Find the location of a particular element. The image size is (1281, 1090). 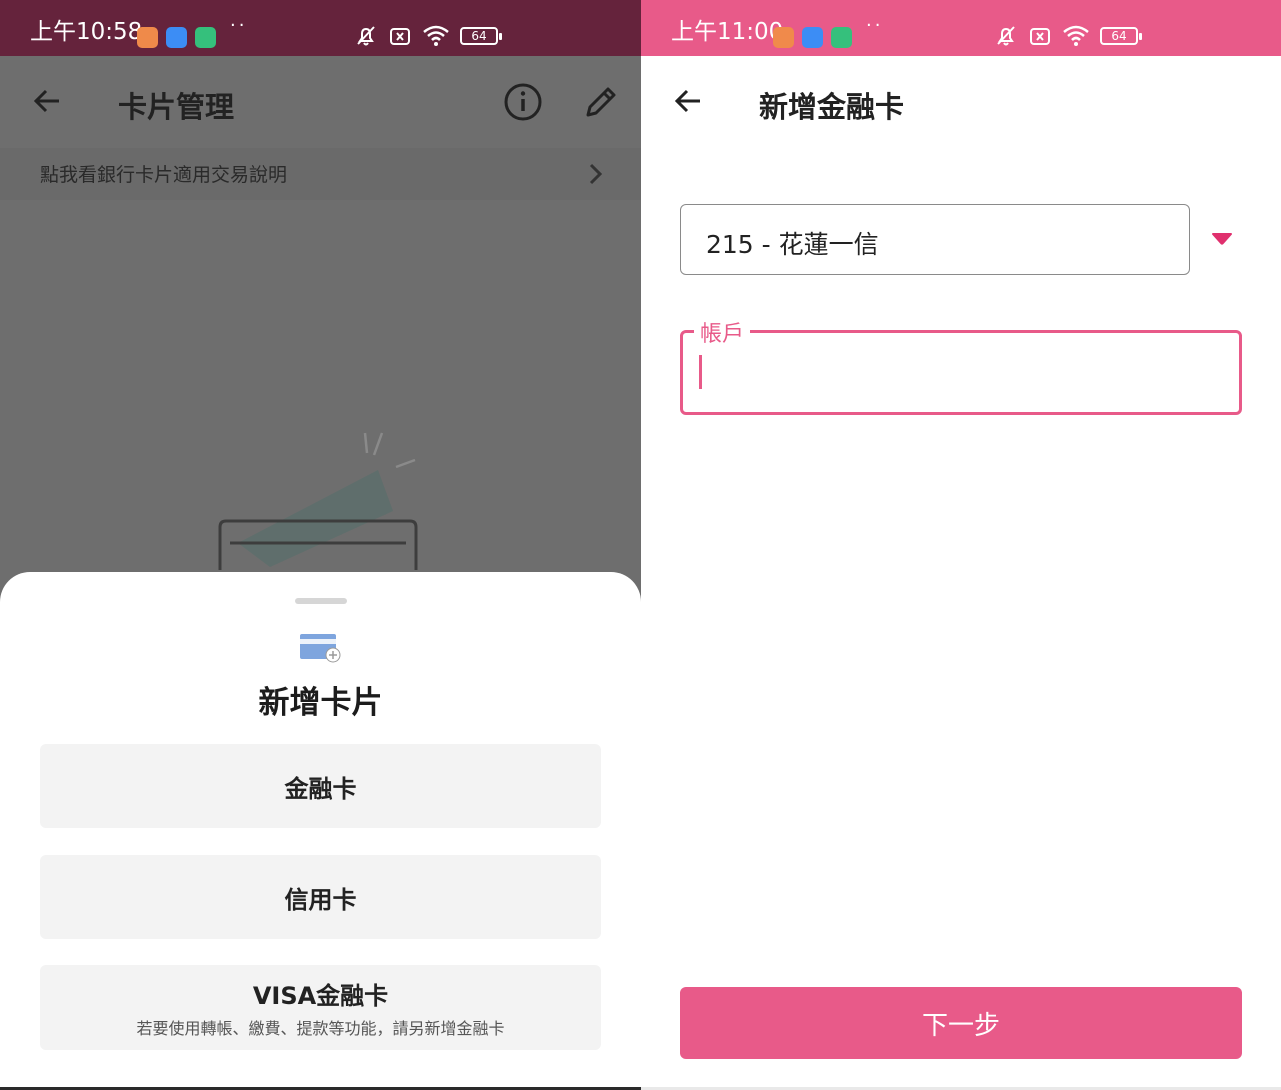

app-bar is located at coordinates (320, 102).